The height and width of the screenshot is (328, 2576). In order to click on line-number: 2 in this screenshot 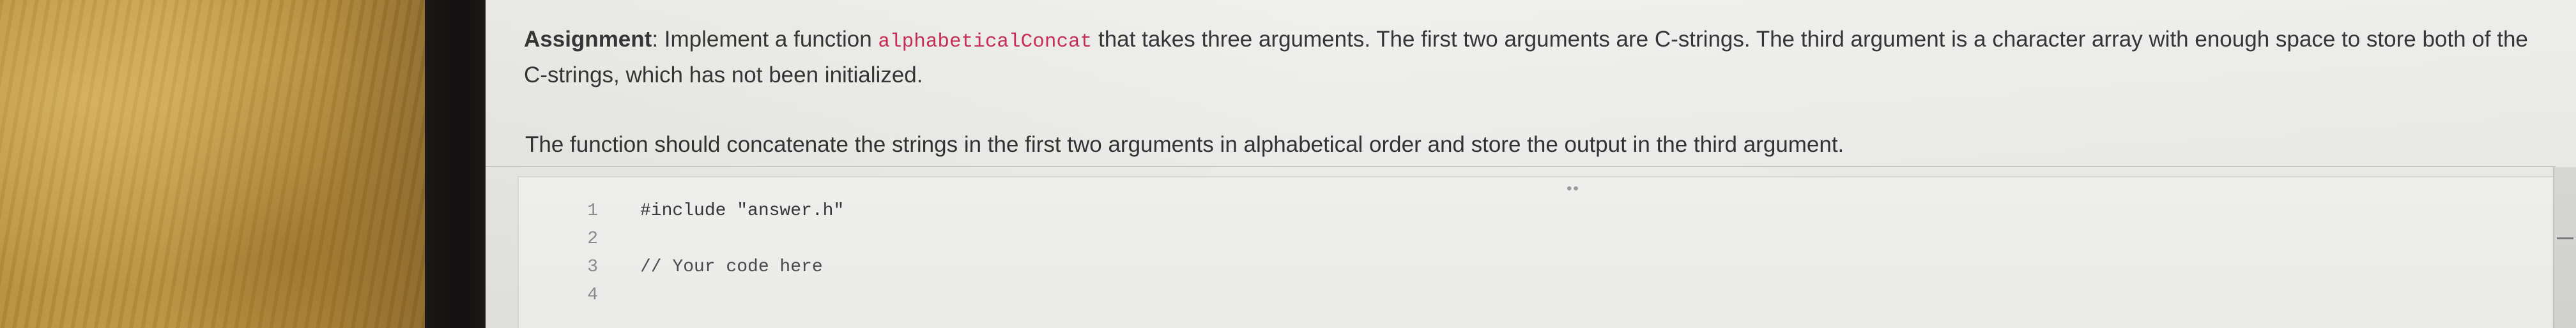, I will do `click(592, 239)`.